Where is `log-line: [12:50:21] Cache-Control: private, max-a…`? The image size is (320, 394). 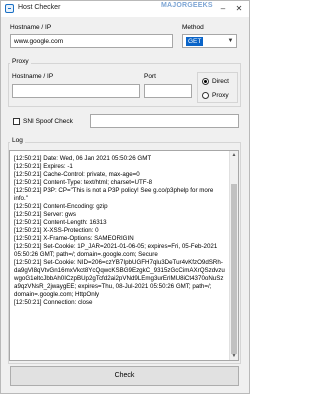
log-line: [12:50:21] Cache-Control: private, max-a… is located at coordinates (77, 174).